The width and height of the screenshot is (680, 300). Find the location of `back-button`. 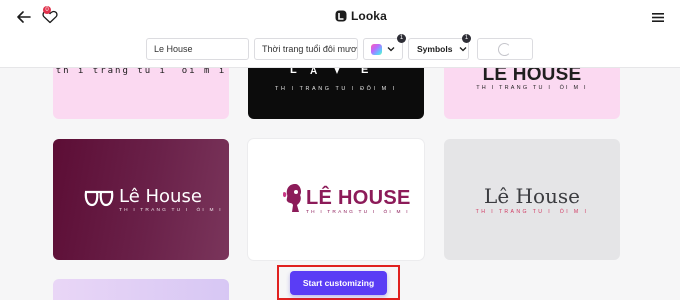

back-button is located at coordinates (24, 17).